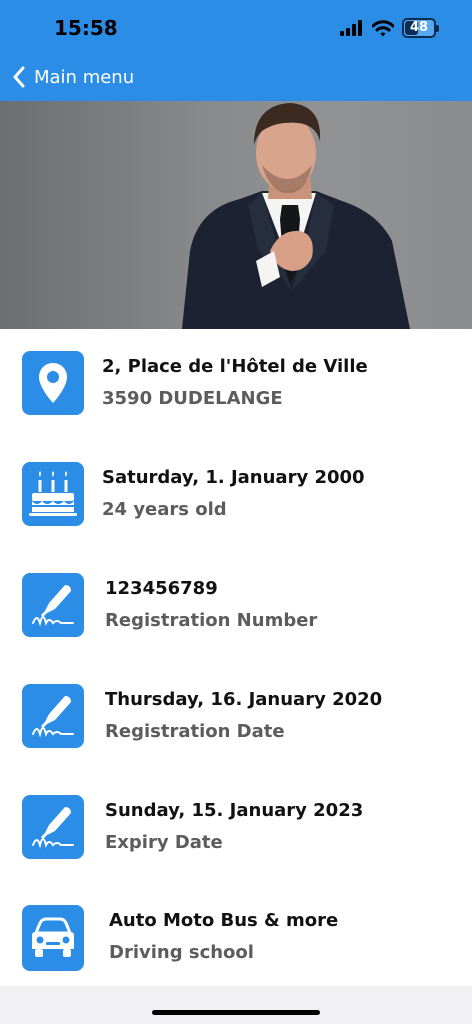 This screenshot has height=1024, width=472. I want to click on battery-icon: 48, so click(420, 28).